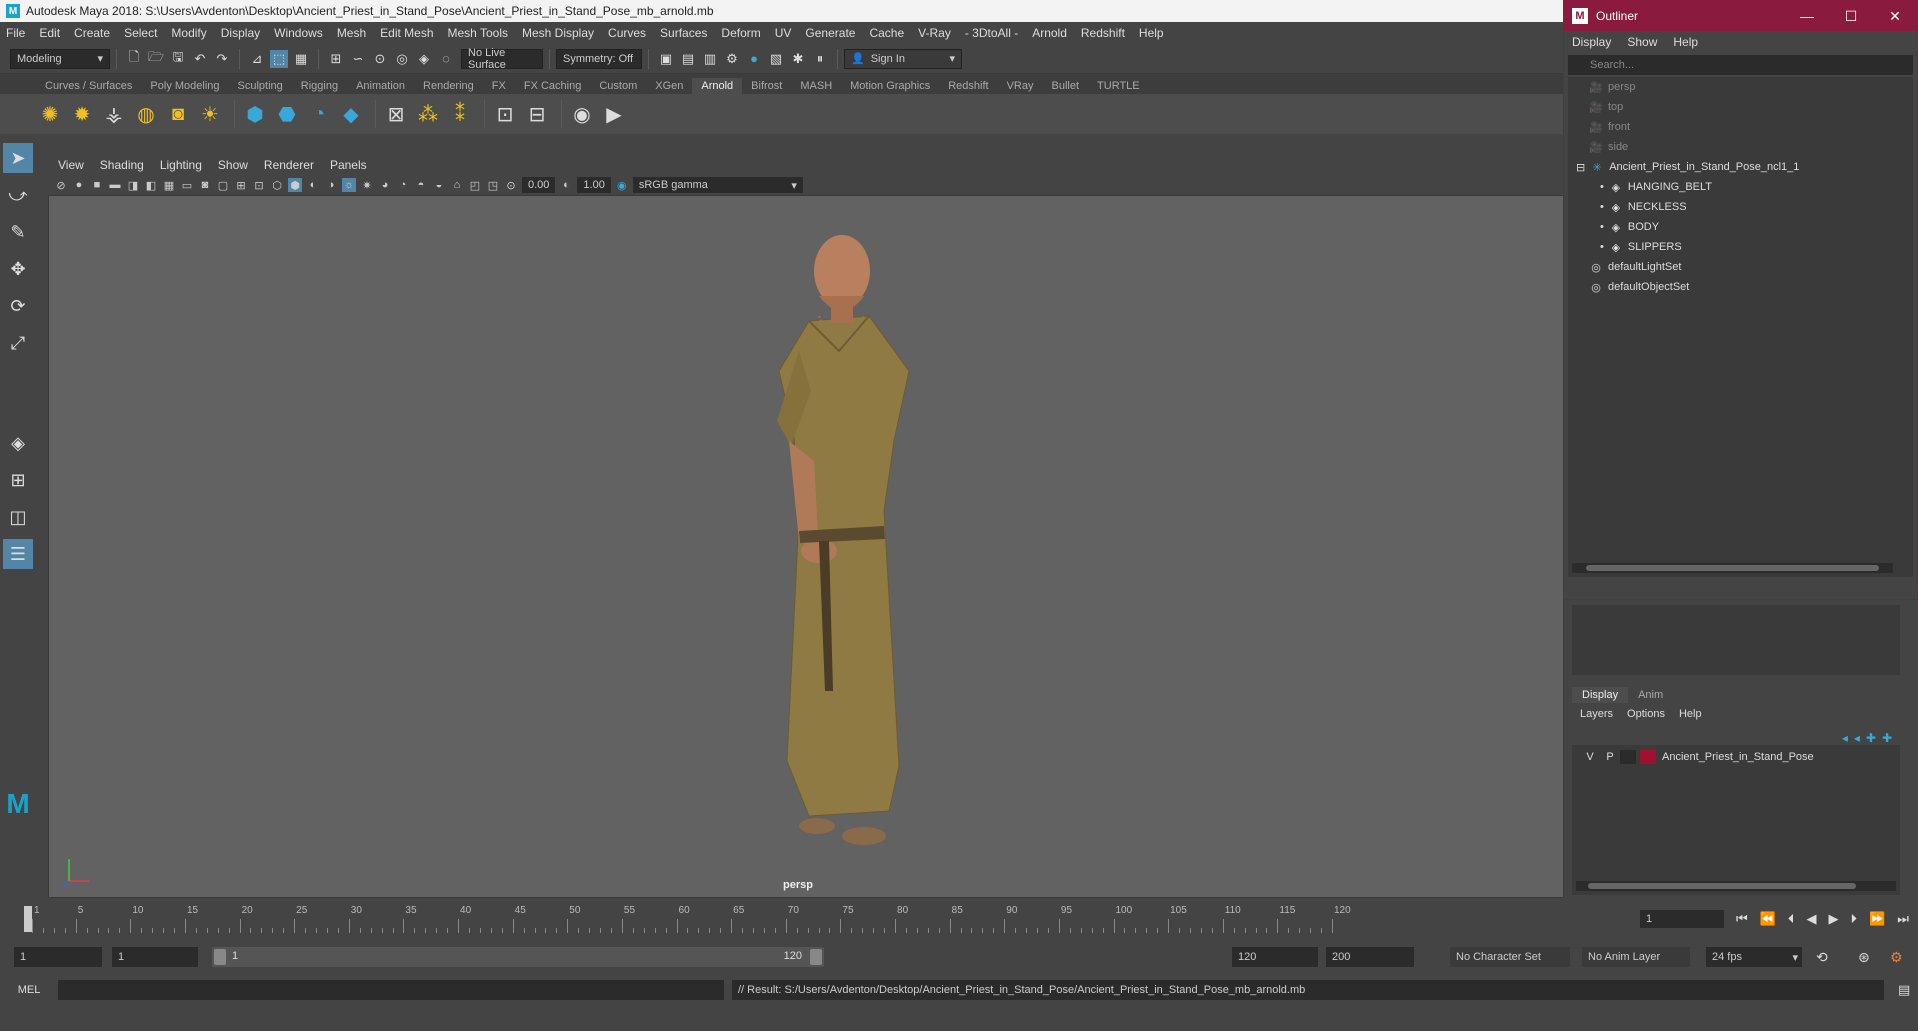 This screenshot has height=1031, width=1918. Describe the element at coordinates (241, 185) in the screenshot. I see `field-chart-icon: ⊞` at that location.